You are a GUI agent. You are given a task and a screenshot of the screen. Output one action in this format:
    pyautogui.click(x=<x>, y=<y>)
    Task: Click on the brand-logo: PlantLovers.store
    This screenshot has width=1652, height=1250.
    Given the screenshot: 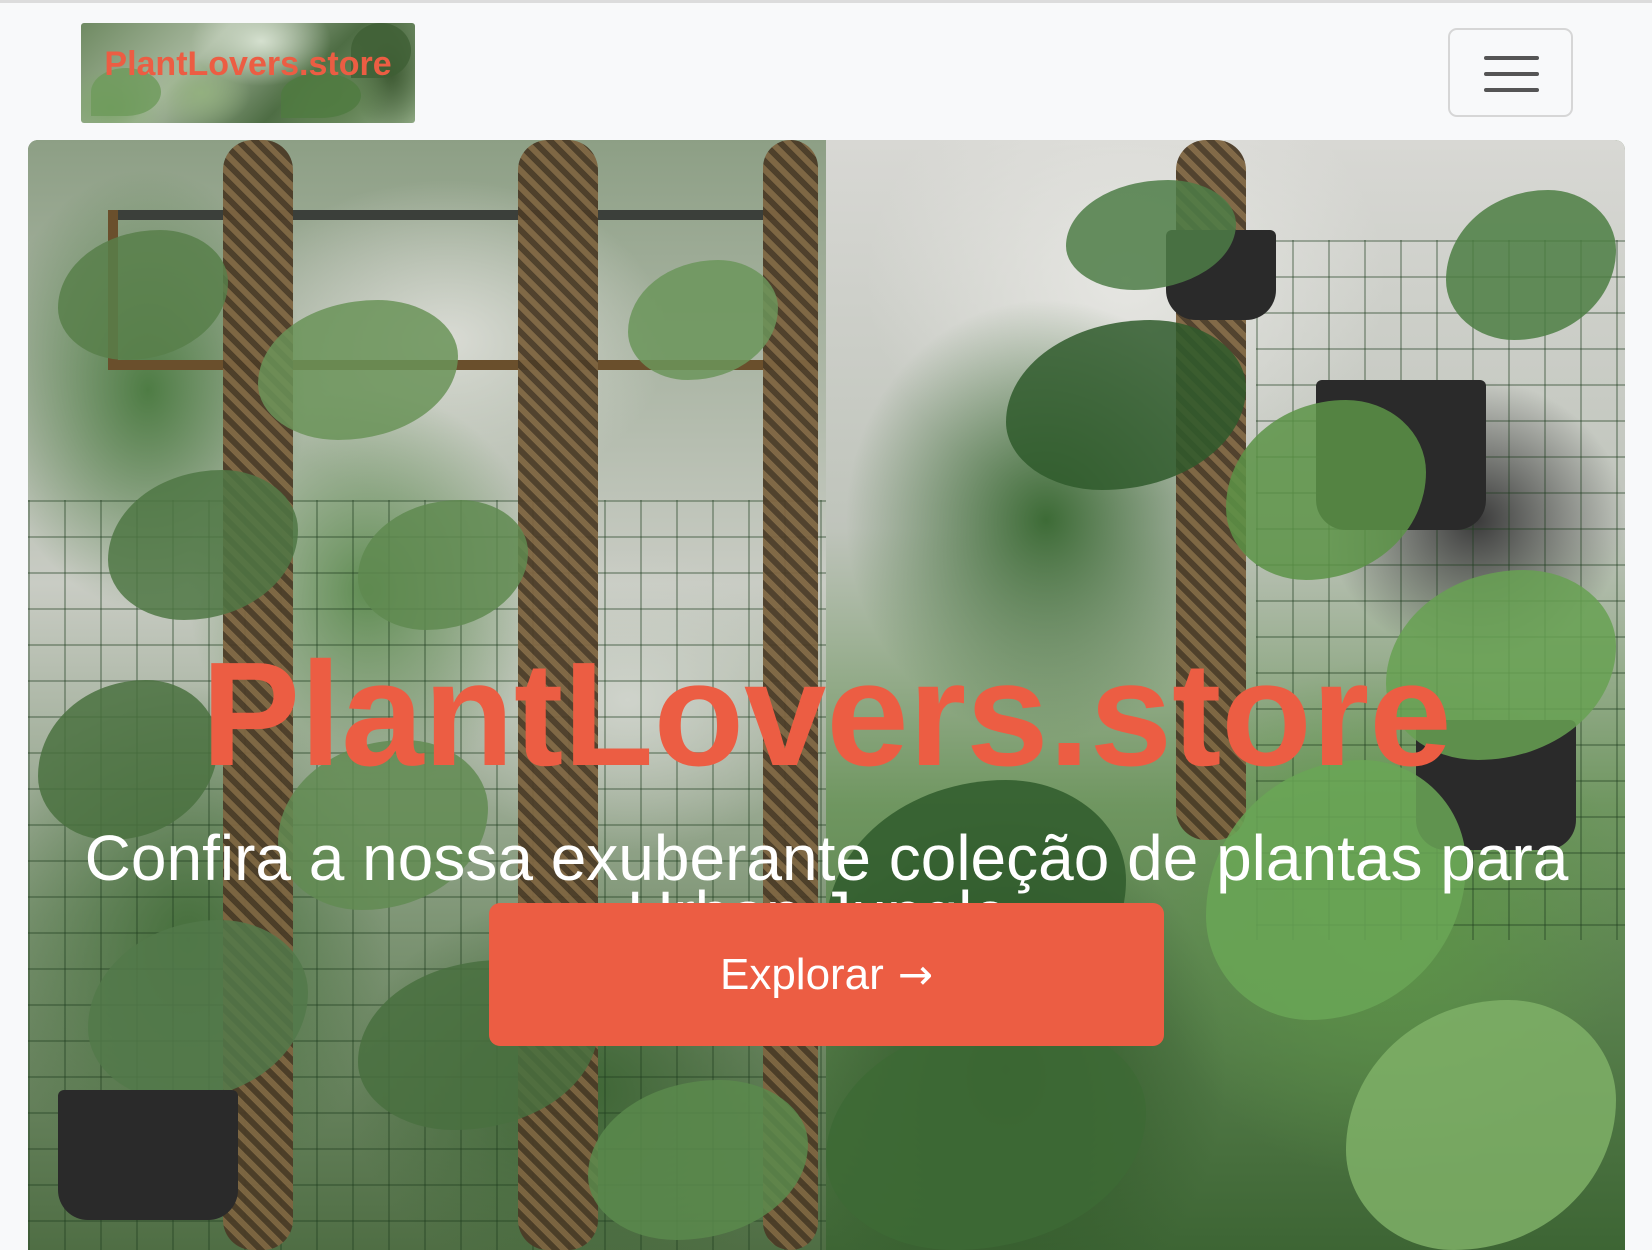 What is the action you would take?
    pyautogui.click(x=248, y=73)
    